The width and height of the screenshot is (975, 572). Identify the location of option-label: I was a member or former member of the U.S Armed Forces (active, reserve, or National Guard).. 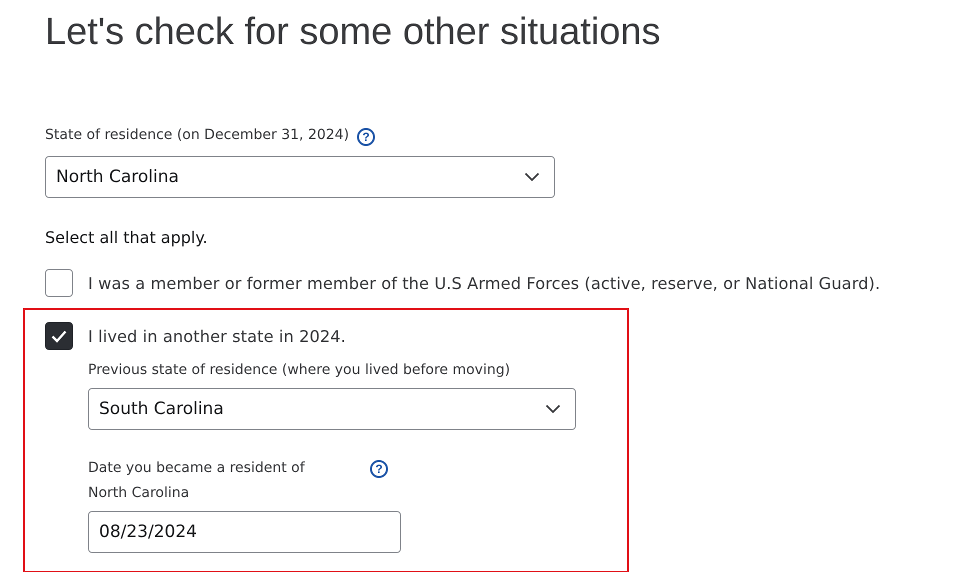
(484, 283).